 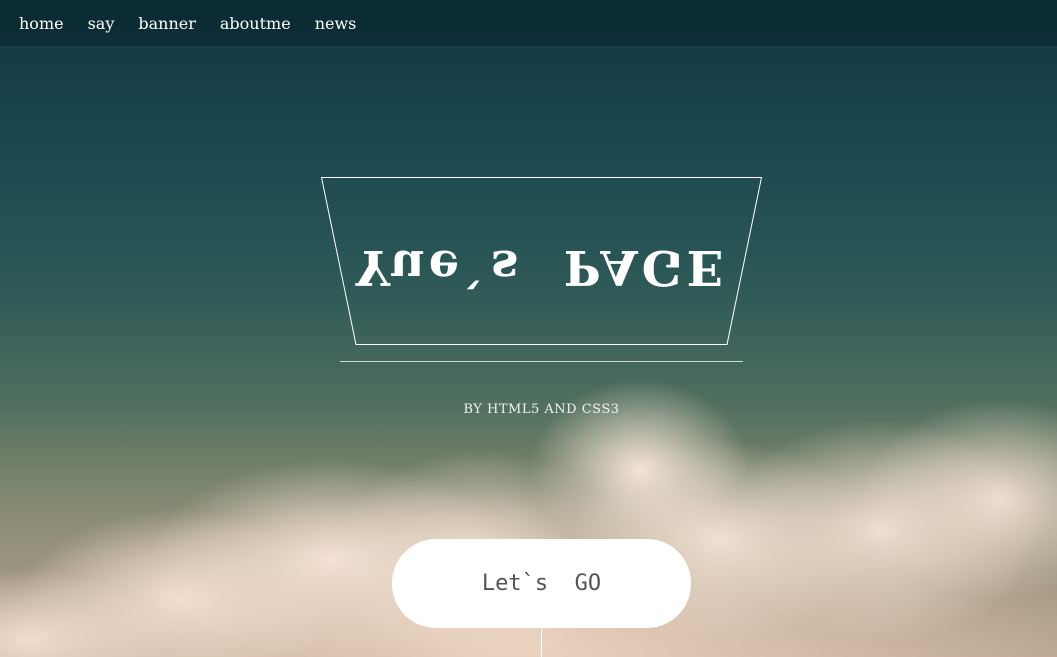 What do you see at coordinates (541, 642) in the screenshot?
I see `button-stem-line` at bounding box center [541, 642].